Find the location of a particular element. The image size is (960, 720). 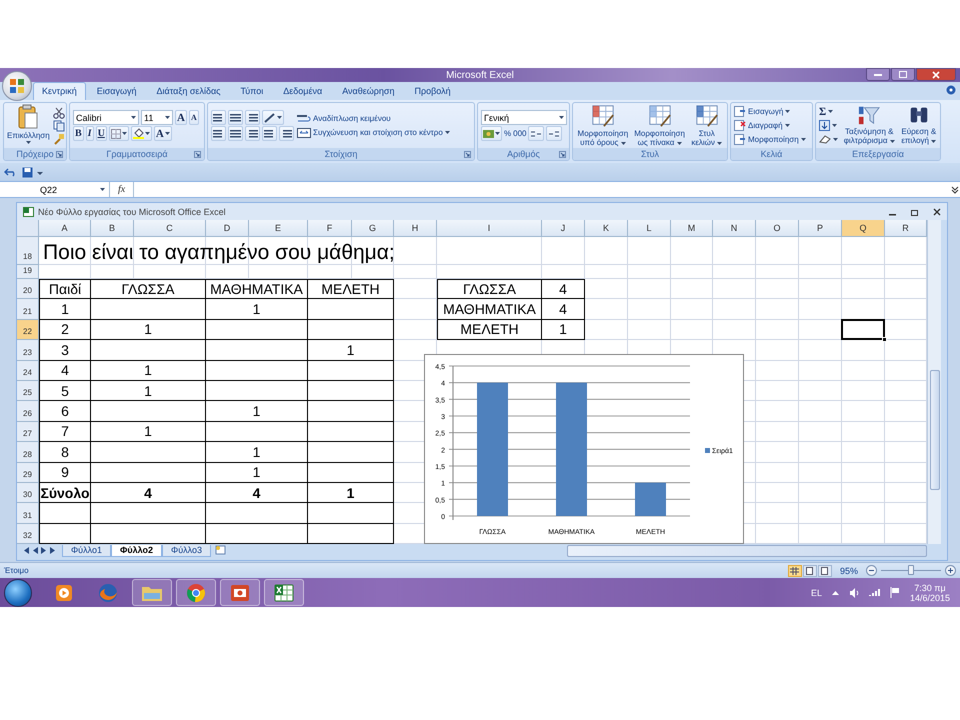

row-header: 22 is located at coordinates (28, 330).